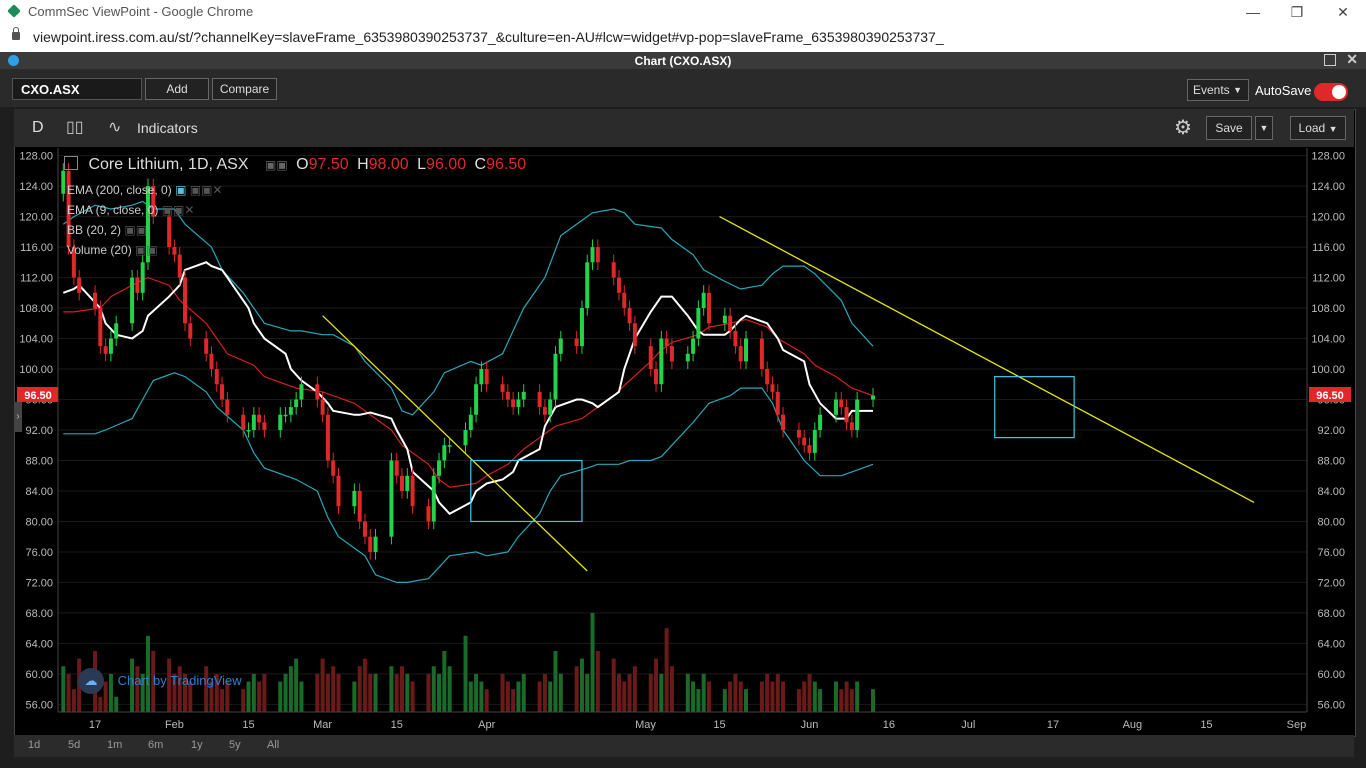 The height and width of the screenshot is (768, 1366). I want to click on add-button: Add, so click(177, 89).